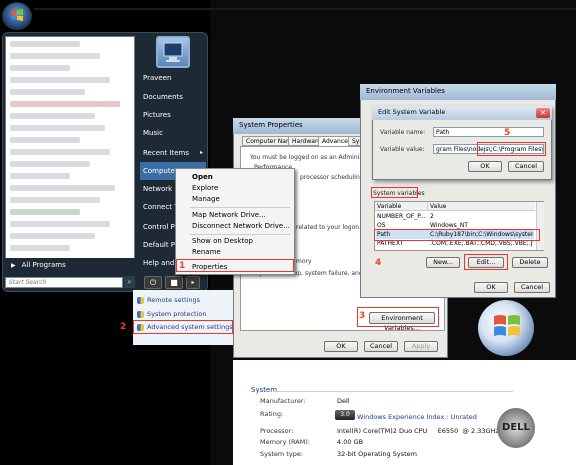 Image resolution: width=576 pixels, height=465 pixels. Describe the element at coordinates (526, 166) in the screenshot. I see `edit-cancel-button: Cancel` at that location.